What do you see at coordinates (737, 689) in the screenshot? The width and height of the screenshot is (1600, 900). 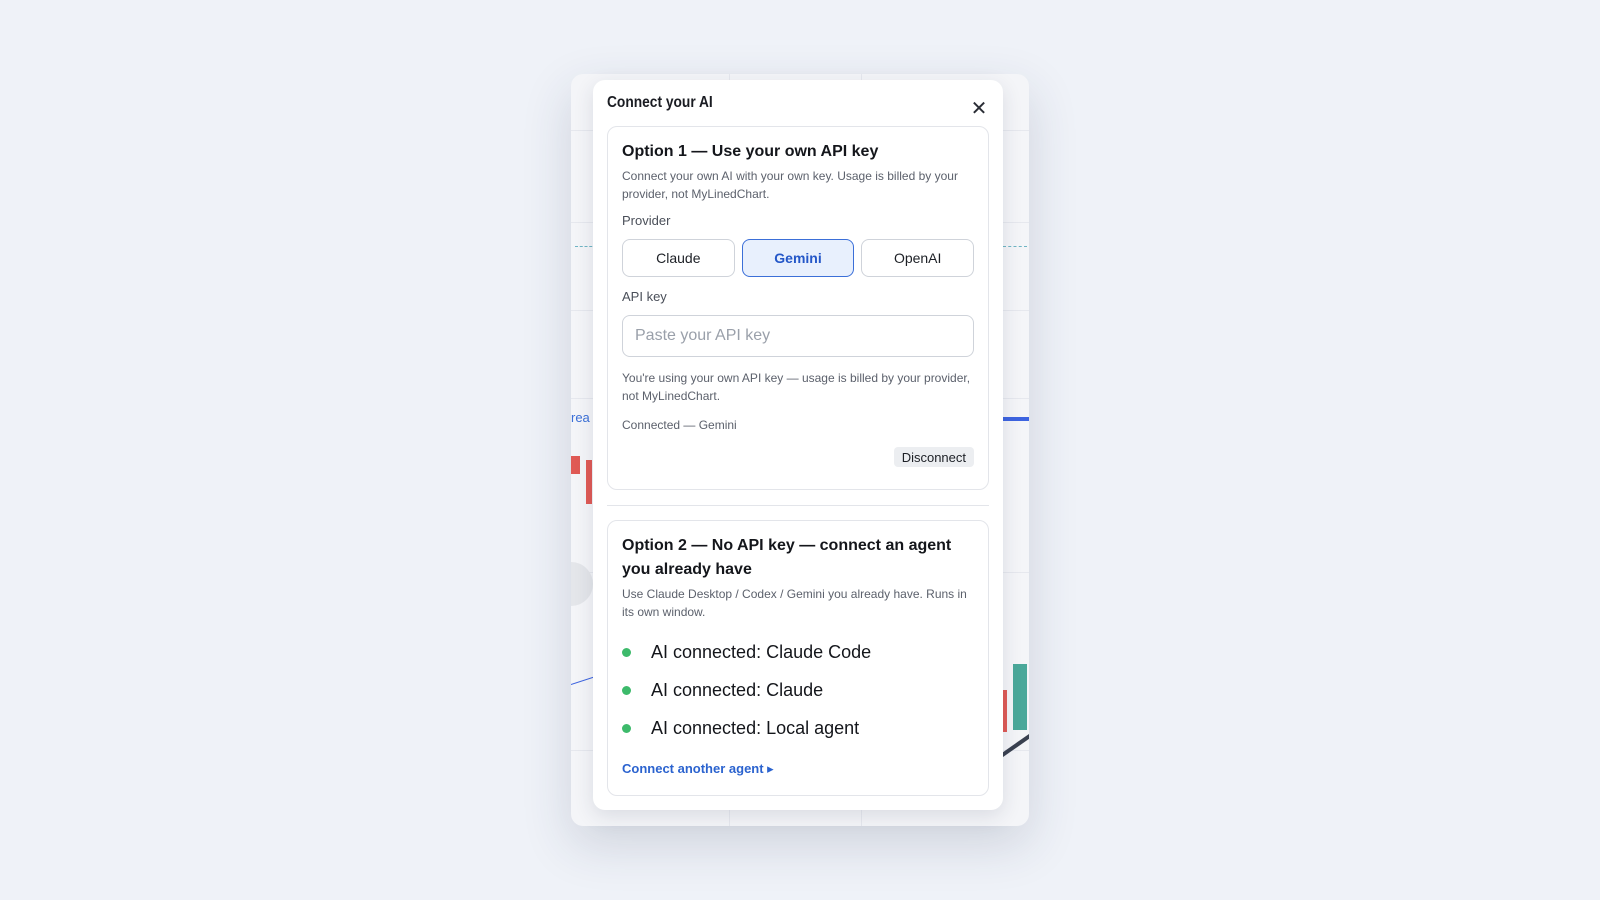 I see `agent-label: AI connected: Claude` at bounding box center [737, 689].